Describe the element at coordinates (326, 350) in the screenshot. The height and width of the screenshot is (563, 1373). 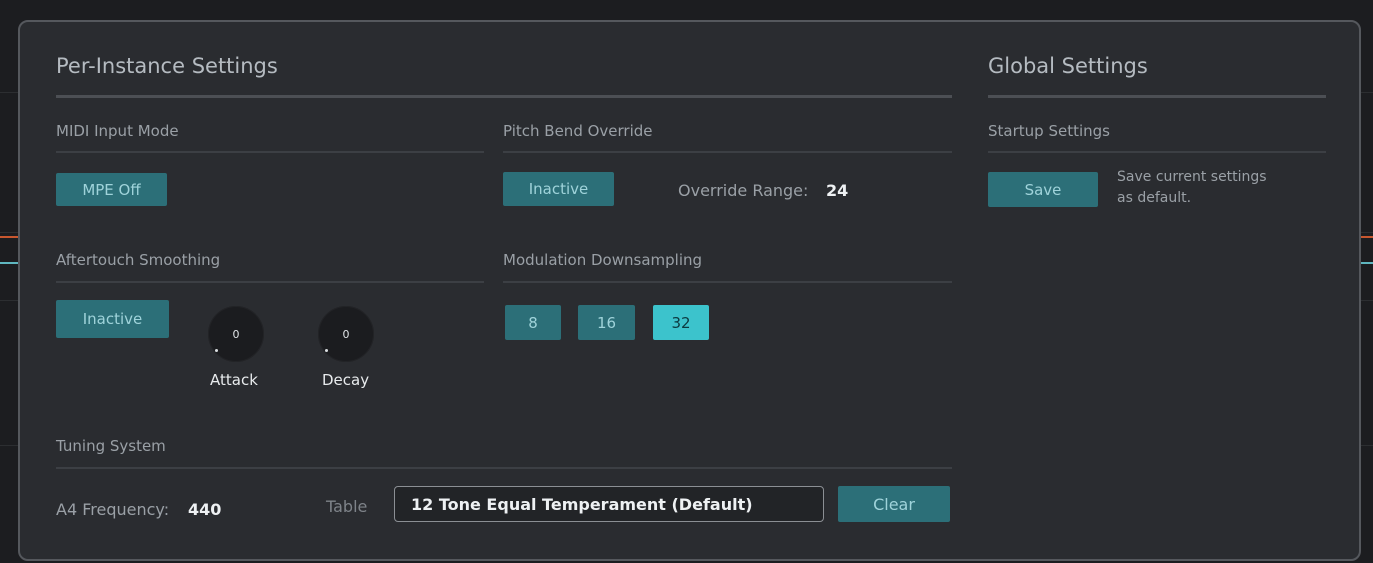
I see `decay-knob-indicator` at that location.